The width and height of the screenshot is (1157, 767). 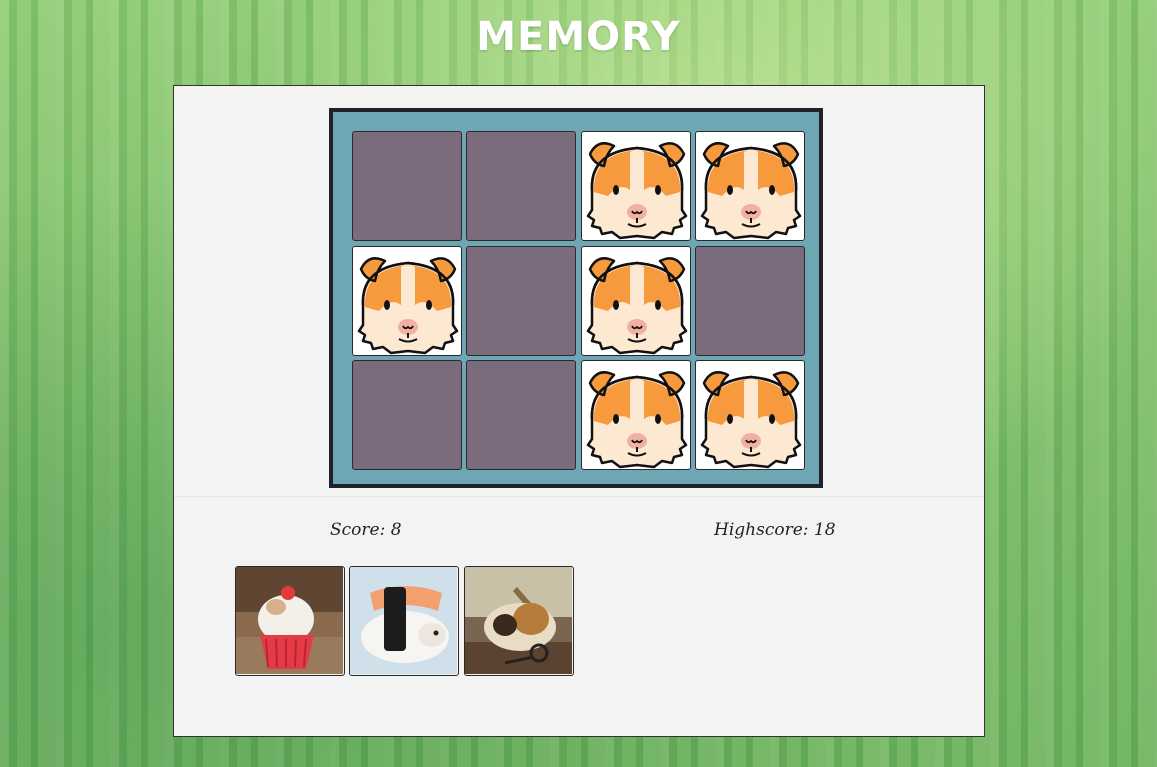 I want to click on highscore-label: Highscore: 18, so click(x=775, y=530).